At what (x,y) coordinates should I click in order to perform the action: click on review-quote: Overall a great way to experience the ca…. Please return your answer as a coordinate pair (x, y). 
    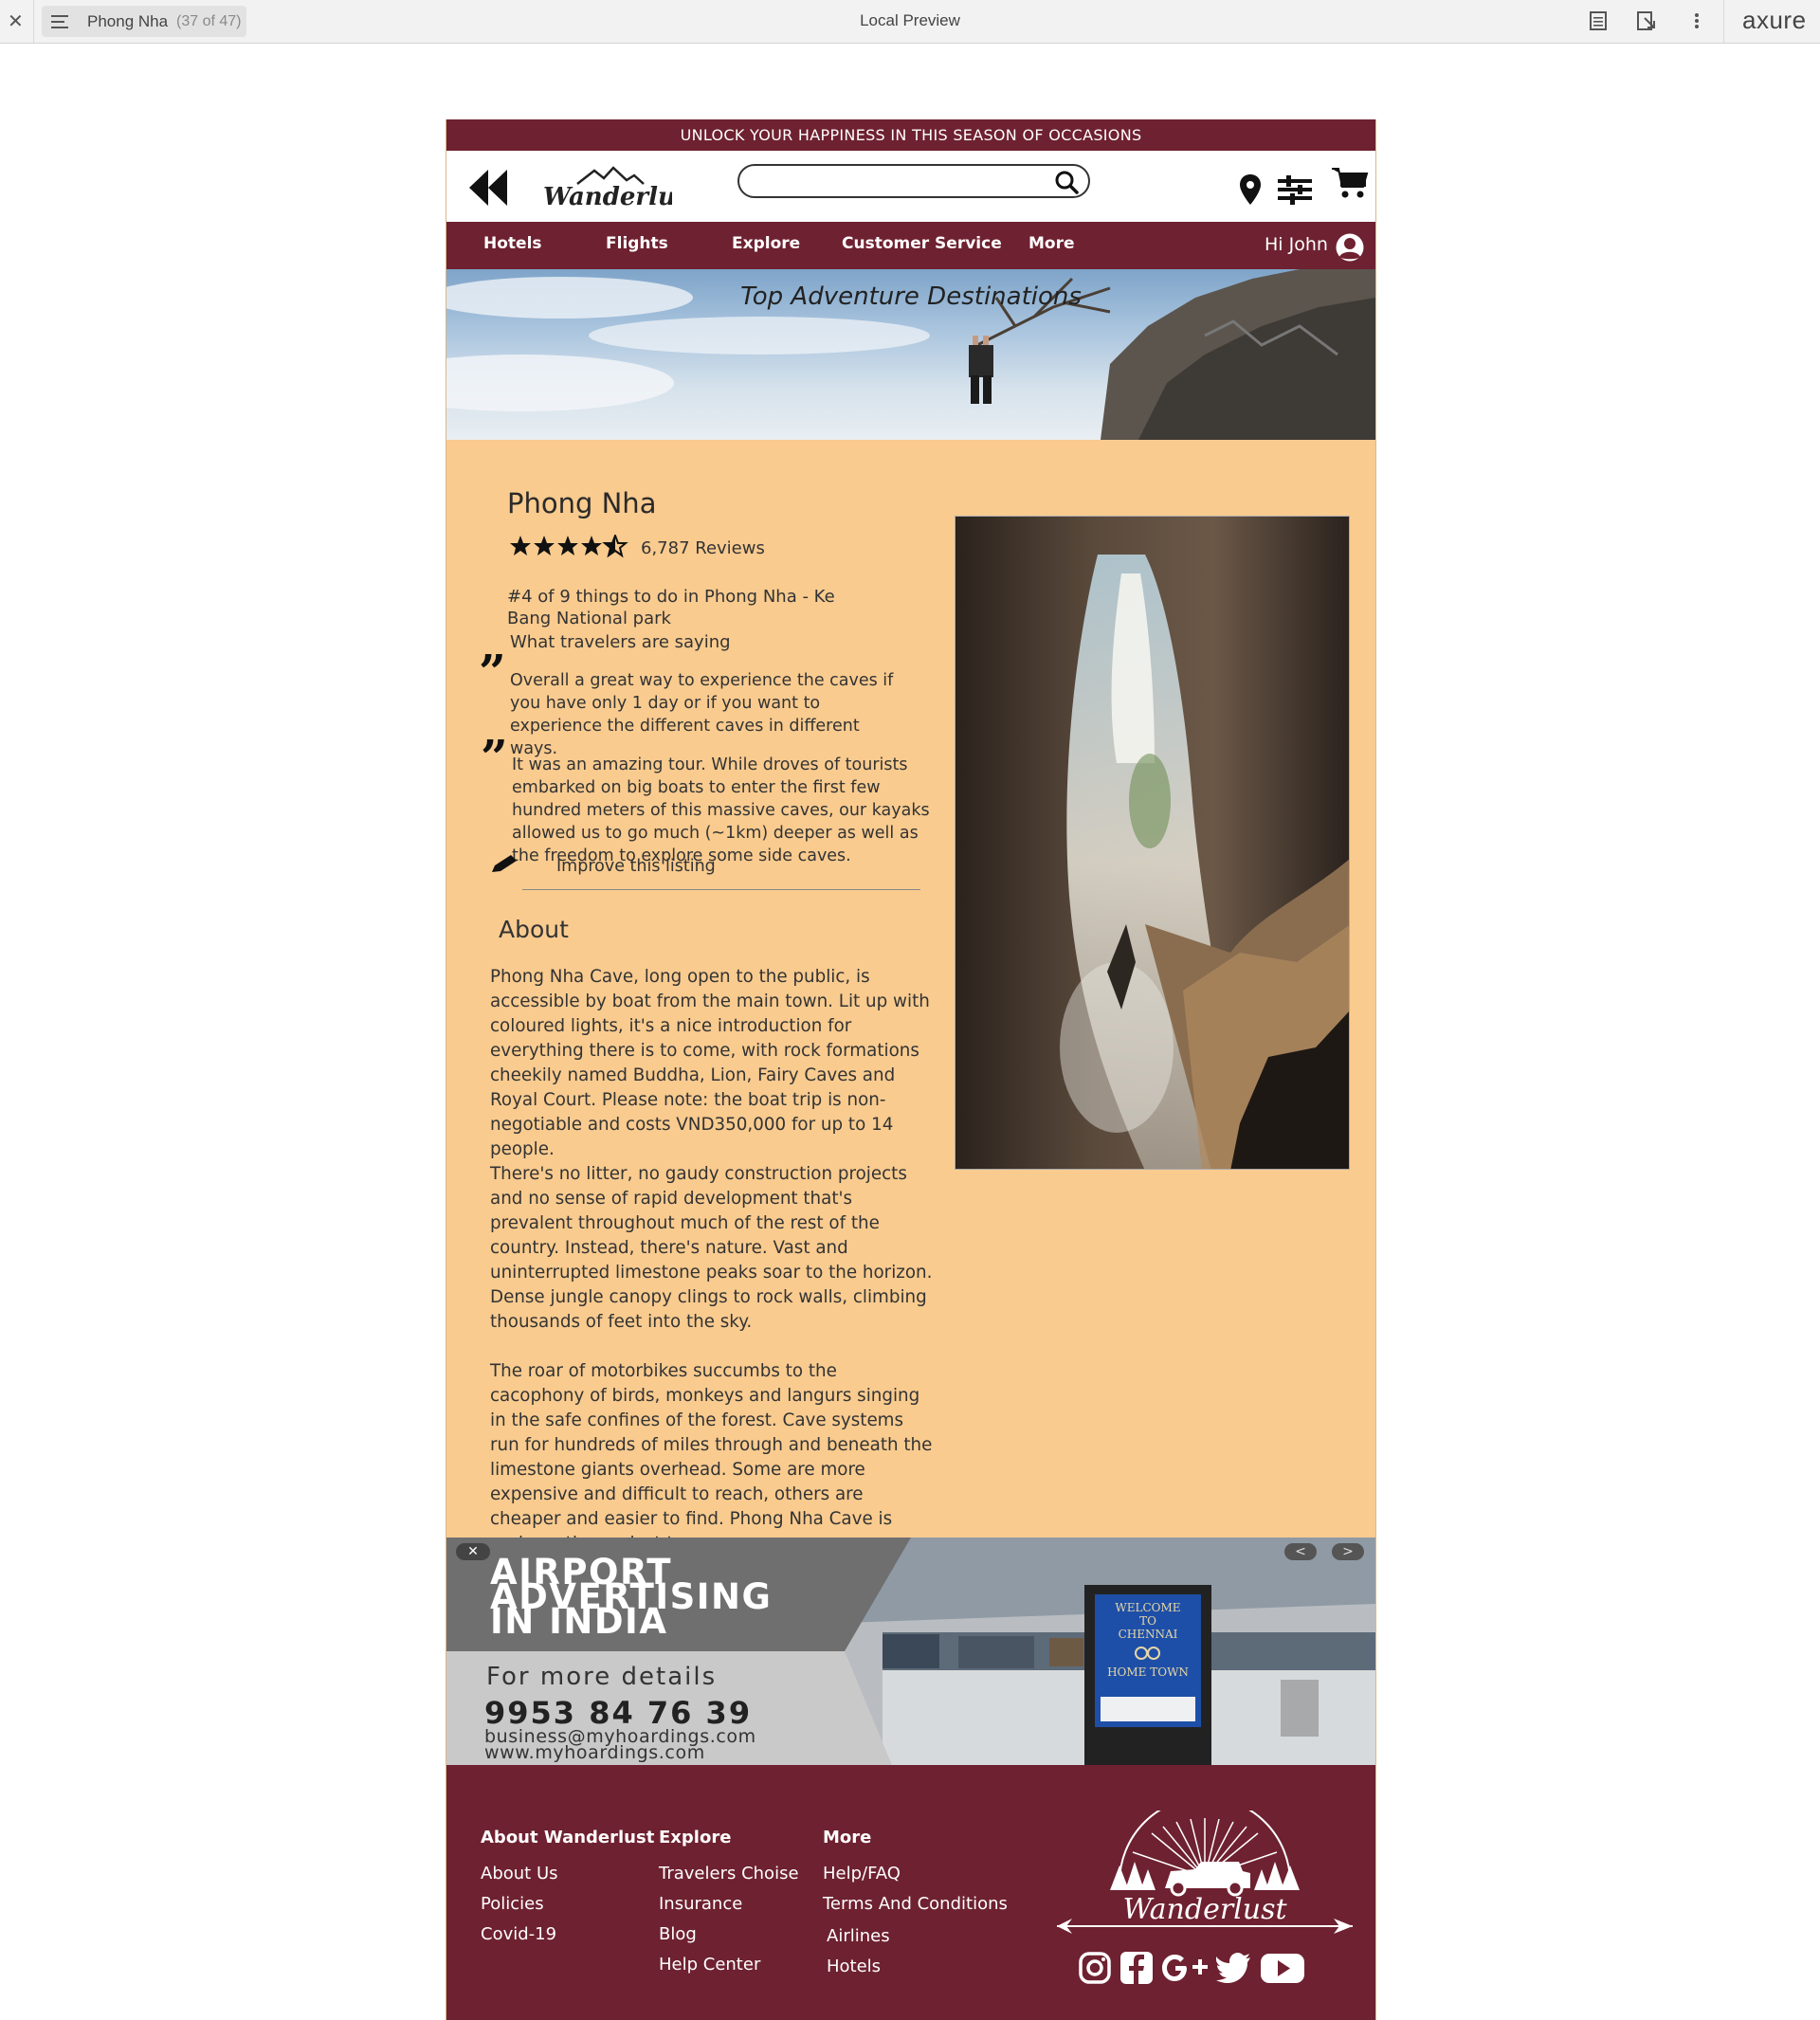
    Looking at the image, I should click on (702, 715).